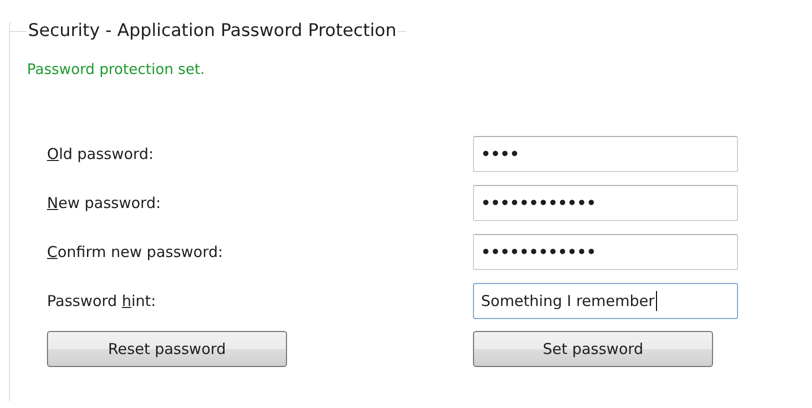 The image size is (812, 408). I want to click on reset-password-button: Reset password, so click(167, 349).